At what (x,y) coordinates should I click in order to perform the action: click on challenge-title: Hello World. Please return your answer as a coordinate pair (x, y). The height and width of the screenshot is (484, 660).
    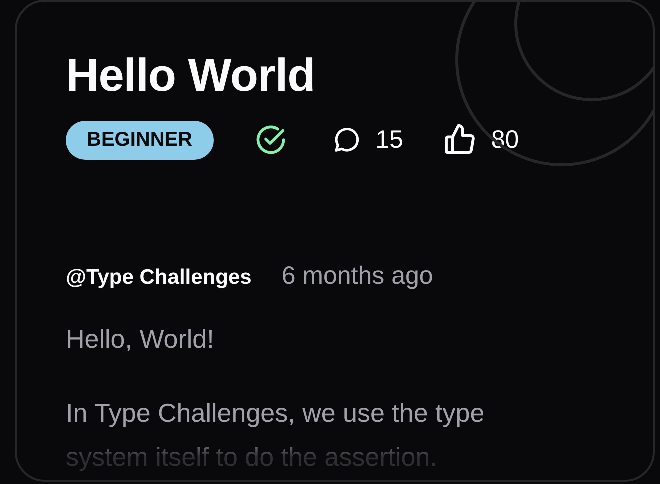
    Looking at the image, I should click on (191, 75).